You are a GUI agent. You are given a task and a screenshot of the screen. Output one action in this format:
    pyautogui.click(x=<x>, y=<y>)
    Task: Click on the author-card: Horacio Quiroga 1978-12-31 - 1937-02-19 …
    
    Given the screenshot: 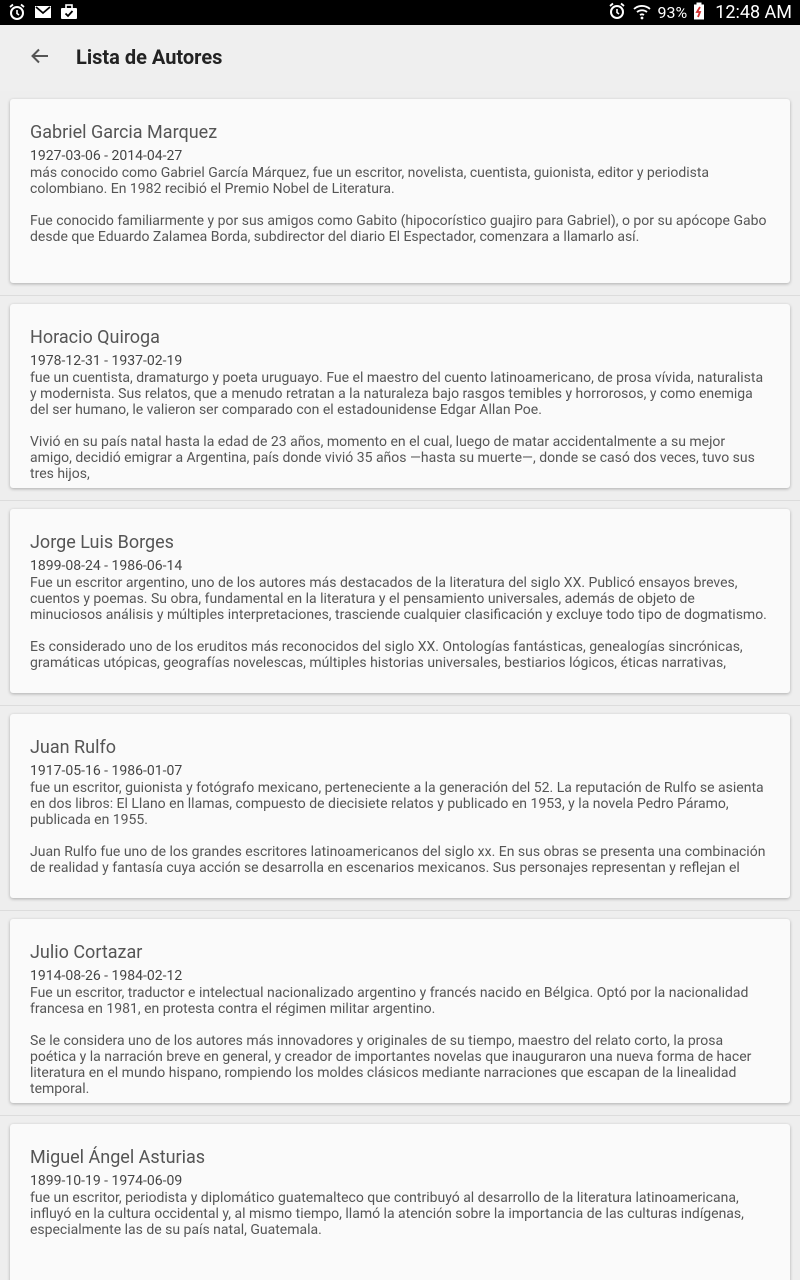 What is the action you would take?
    pyautogui.click(x=400, y=396)
    